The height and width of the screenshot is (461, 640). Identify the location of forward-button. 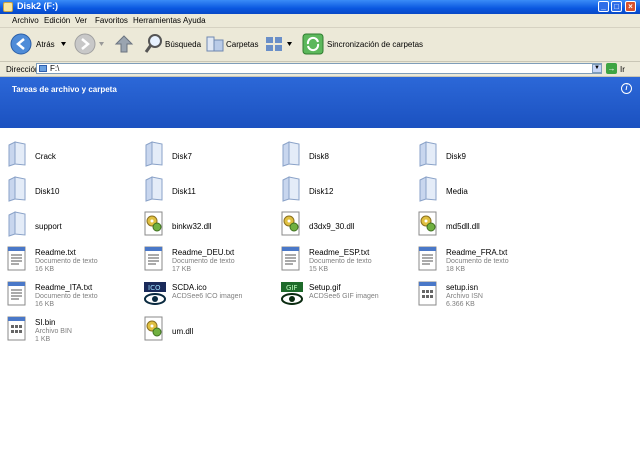
(88, 44).